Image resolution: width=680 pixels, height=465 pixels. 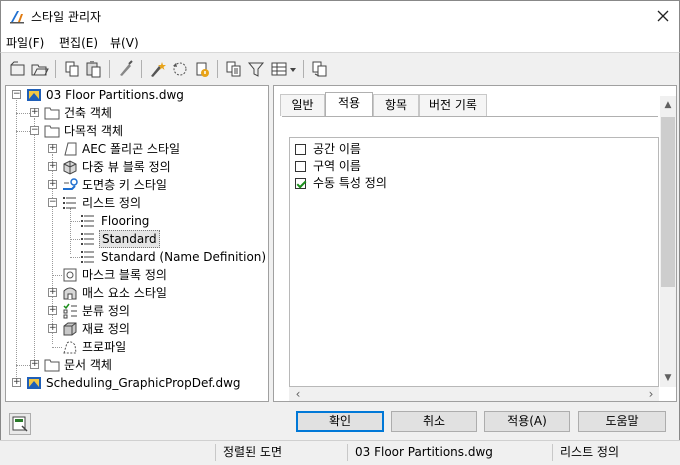 I want to click on vertical-scroll-thumb, so click(x=668, y=202).